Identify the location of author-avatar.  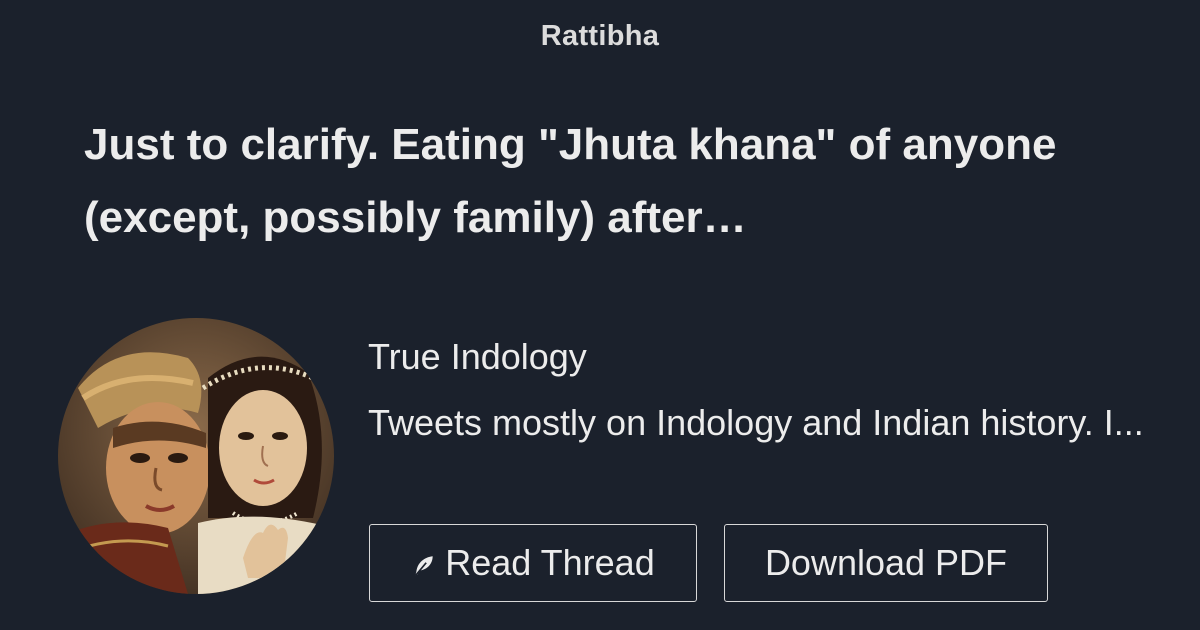
(196, 456).